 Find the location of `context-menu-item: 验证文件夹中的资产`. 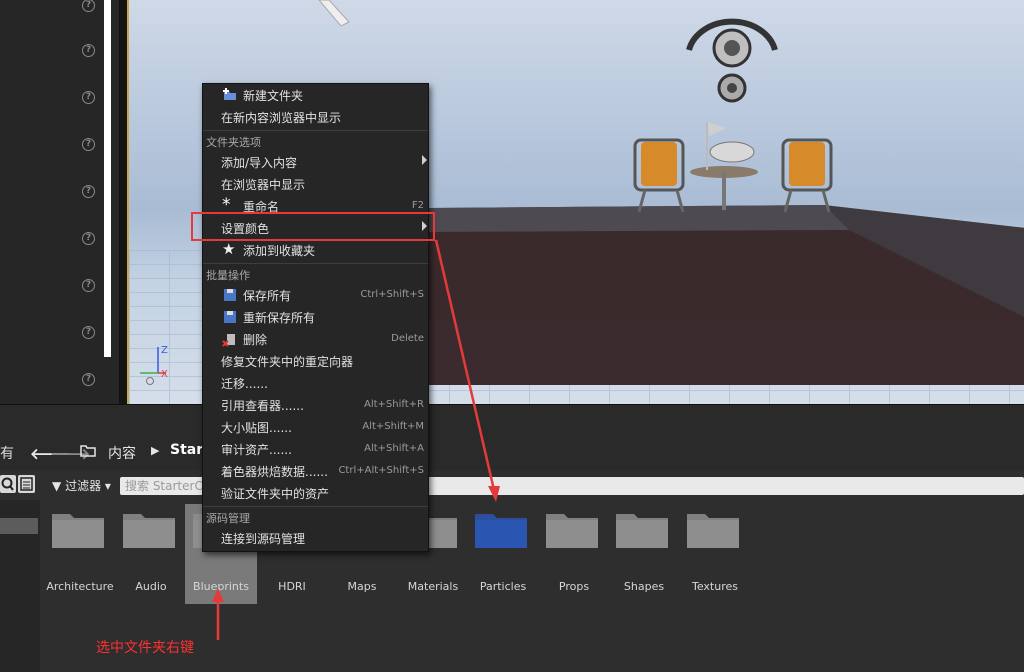

context-menu-item: 验证文件夹中的资产 is located at coordinates (315, 493).